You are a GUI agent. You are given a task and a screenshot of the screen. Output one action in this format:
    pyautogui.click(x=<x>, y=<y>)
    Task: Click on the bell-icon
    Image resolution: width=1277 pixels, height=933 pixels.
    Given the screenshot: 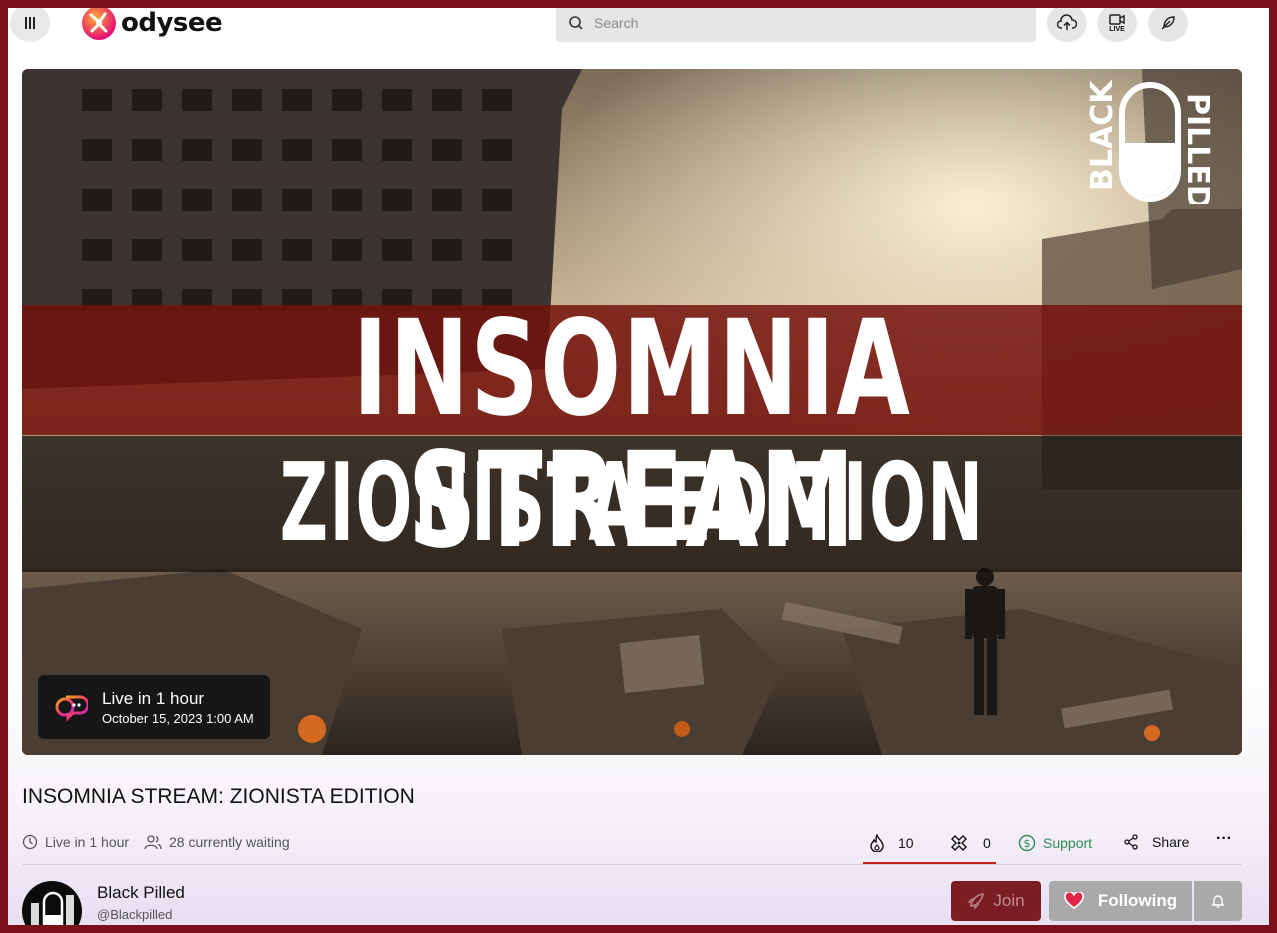 What is the action you would take?
    pyautogui.click(x=1218, y=901)
    